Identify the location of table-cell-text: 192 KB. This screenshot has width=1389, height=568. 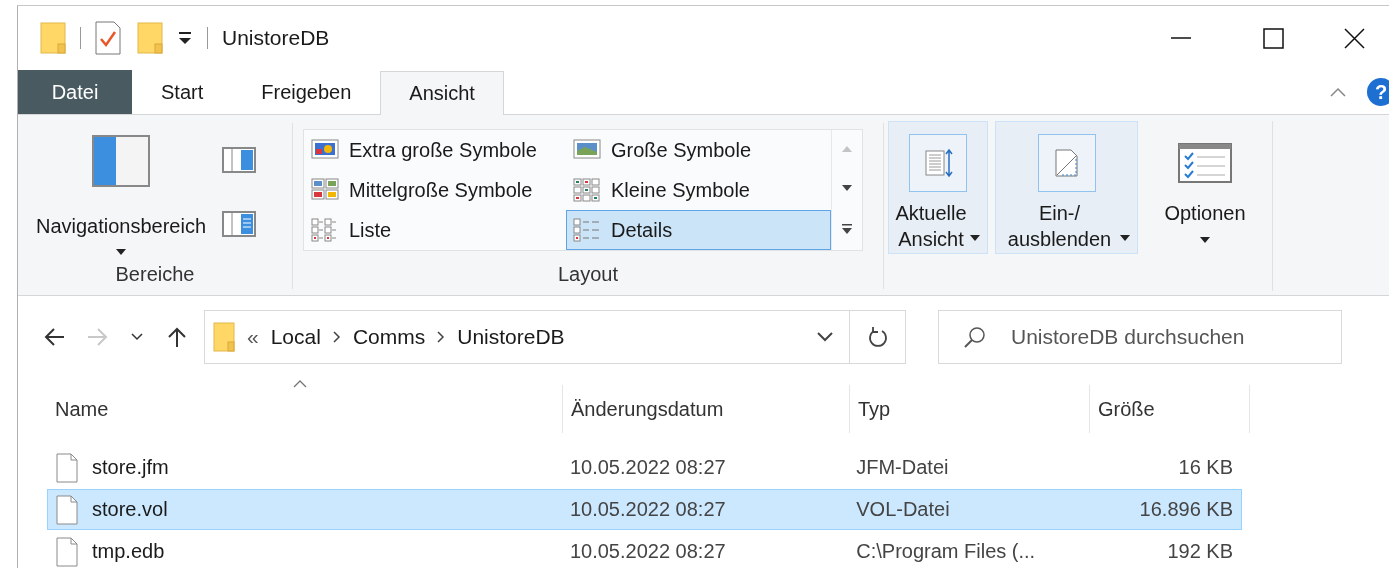
(1200, 551).